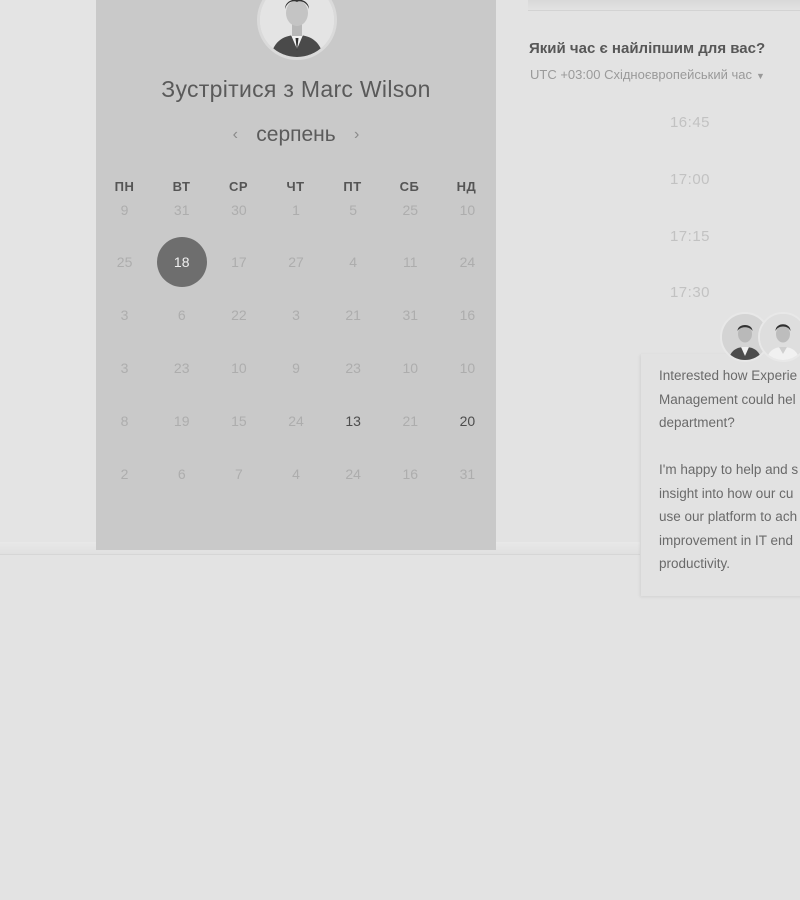 This screenshot has height=900, width=800. What do you see at coordinates (647, 74) in the screenshot?
I see `timezone-selector: UTC +03:00 Східноєвропейський час ▼` at bounding box center [647, 74].